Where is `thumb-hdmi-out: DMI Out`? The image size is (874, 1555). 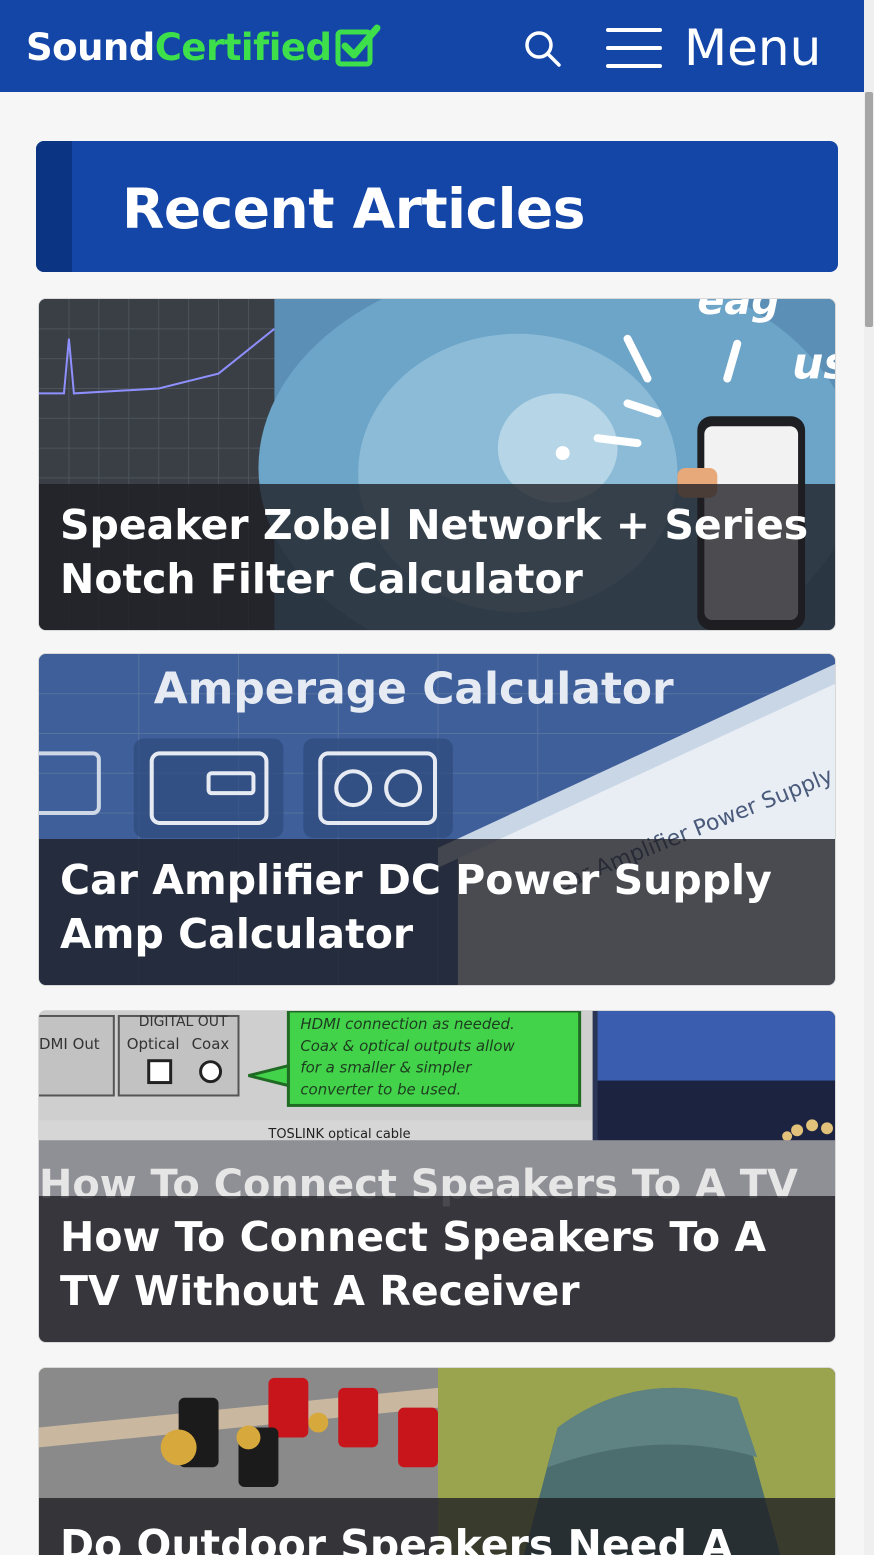 thumb-hdmi-out: DMI Out is located at coordinates (69, 1044).